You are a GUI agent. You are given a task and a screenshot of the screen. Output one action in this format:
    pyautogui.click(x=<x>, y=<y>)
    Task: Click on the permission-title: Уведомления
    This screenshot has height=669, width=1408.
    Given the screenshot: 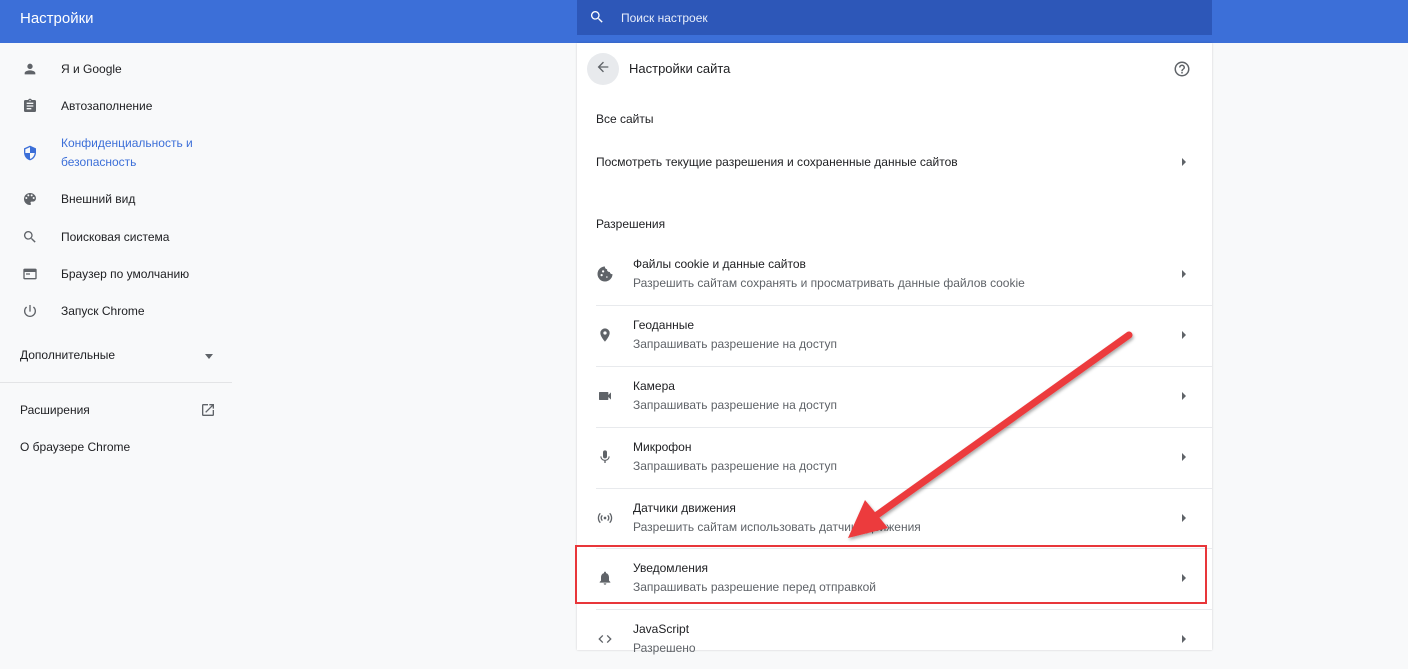 What is the action you would take?
    pyautogui.click(x=671, y=568)
    